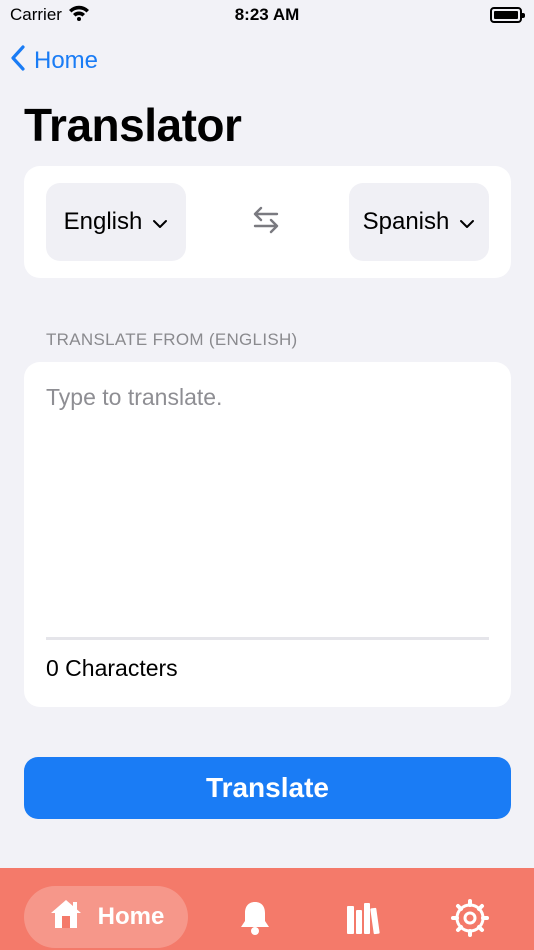  What do you see at coordinates (267, 788) in the screenshot?
I see `translate-button: Translate` at bounding box center [267, 788].